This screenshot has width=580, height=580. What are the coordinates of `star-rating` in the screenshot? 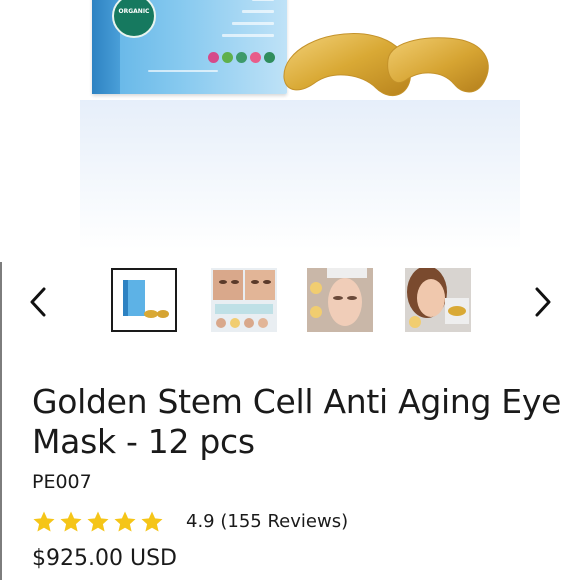 It's located at (99, 523).